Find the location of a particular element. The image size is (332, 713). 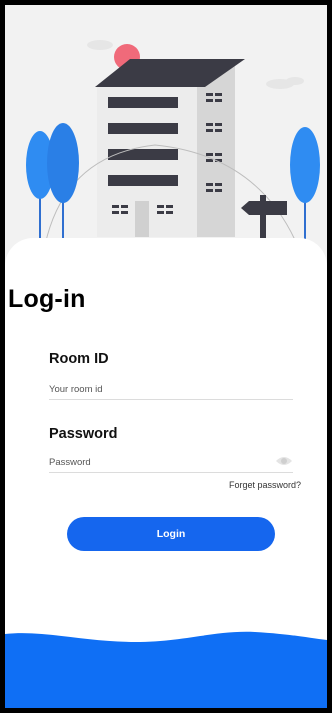

signpost-arrow is located at coordinates (264, 208).